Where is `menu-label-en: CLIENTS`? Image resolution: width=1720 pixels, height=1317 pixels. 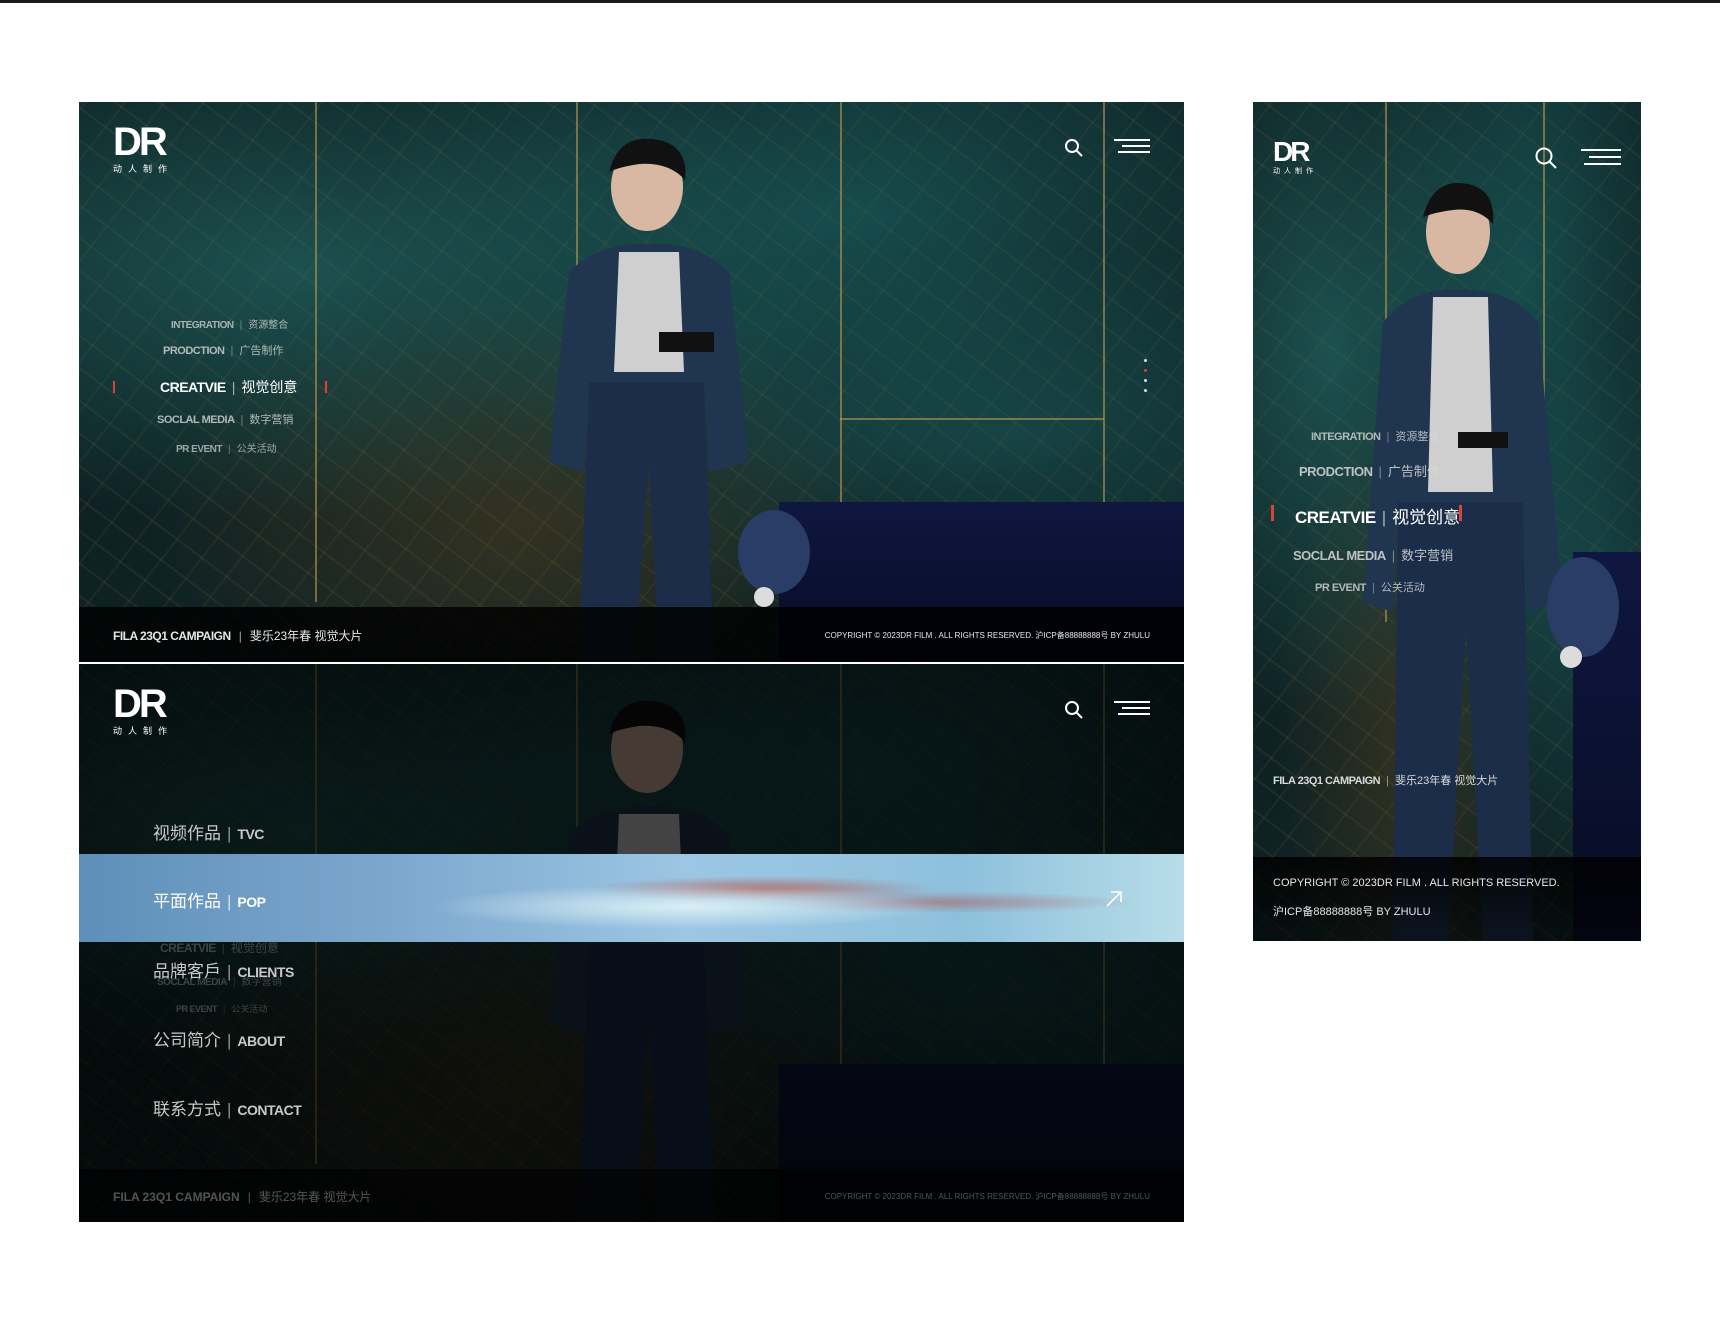 menu-label-en: CLIENTS is located at coordinates (265, 972).